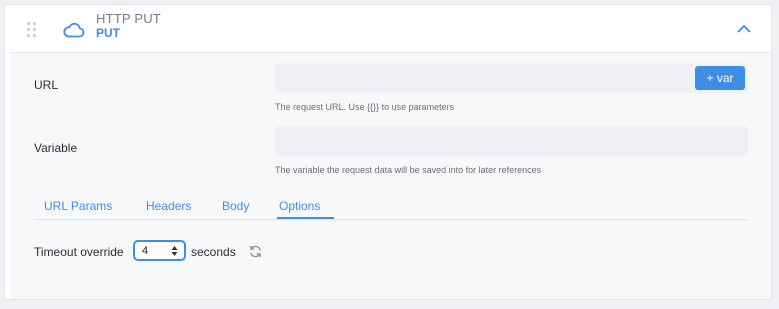 The image size is (779, 309). What do you see at coordinates (145, 251) in the screenshot?
I see `timeout-value: 4` at bounding box center [145, 251].